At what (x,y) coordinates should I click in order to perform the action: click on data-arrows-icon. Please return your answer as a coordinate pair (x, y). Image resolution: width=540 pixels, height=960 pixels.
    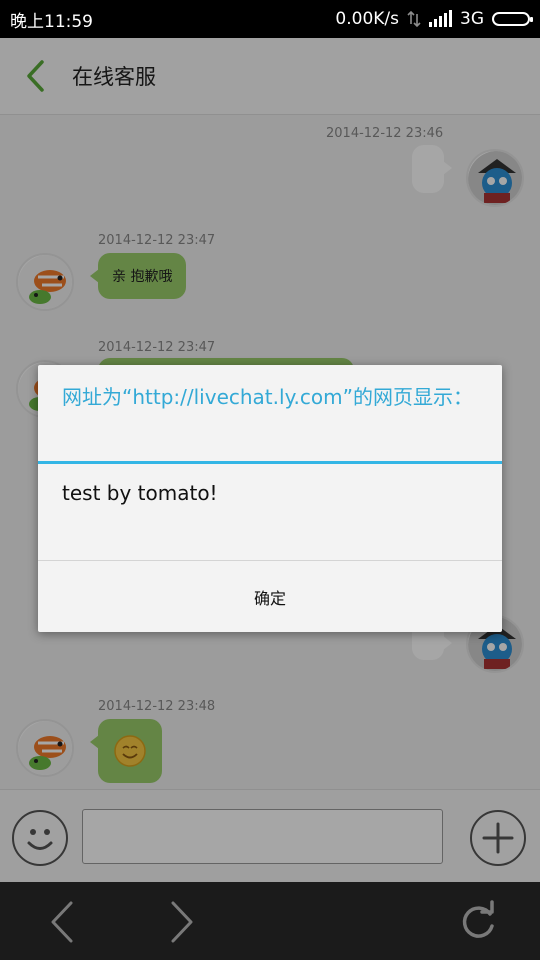
    Looking at the image, I should click on (414, 19).